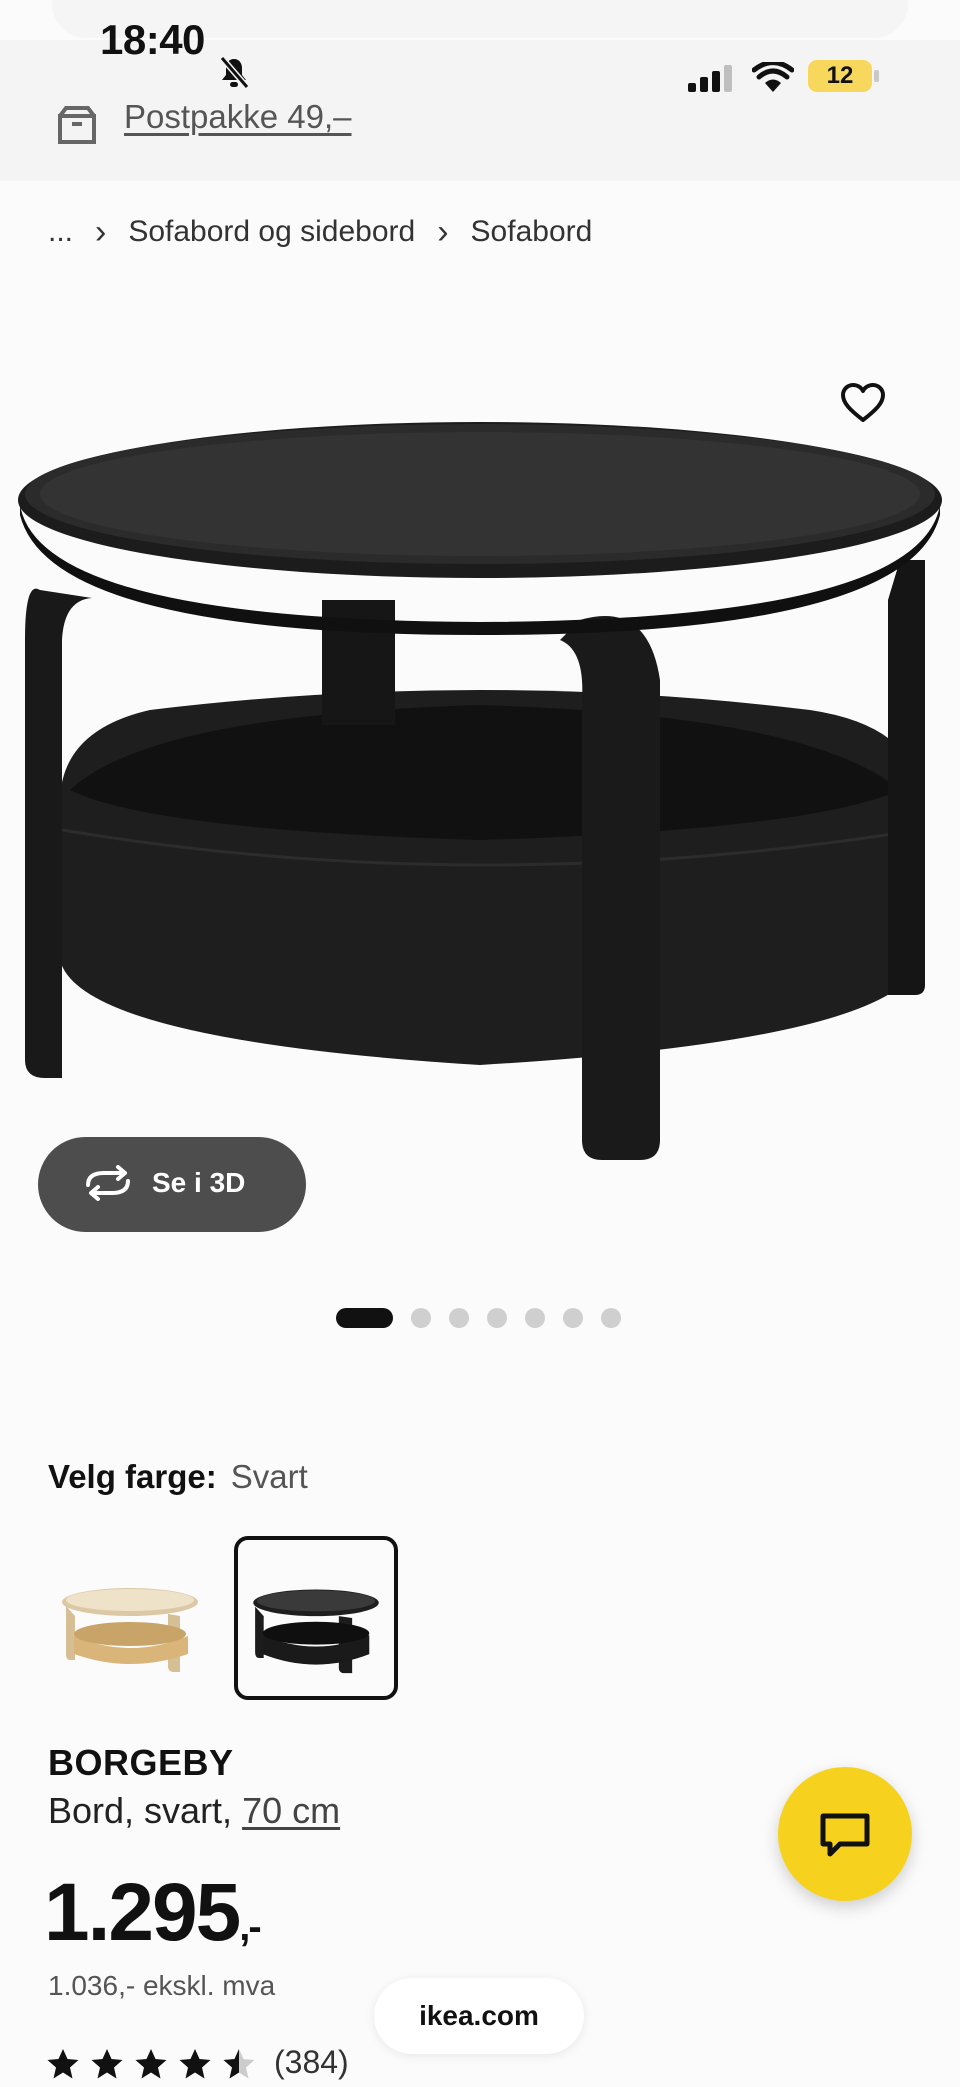 This screenshot has width=960, height=2087. What do you see at coordinates (863, 403) in the screenshot?
I see `heart-icon` at bounding box center [863, 403].